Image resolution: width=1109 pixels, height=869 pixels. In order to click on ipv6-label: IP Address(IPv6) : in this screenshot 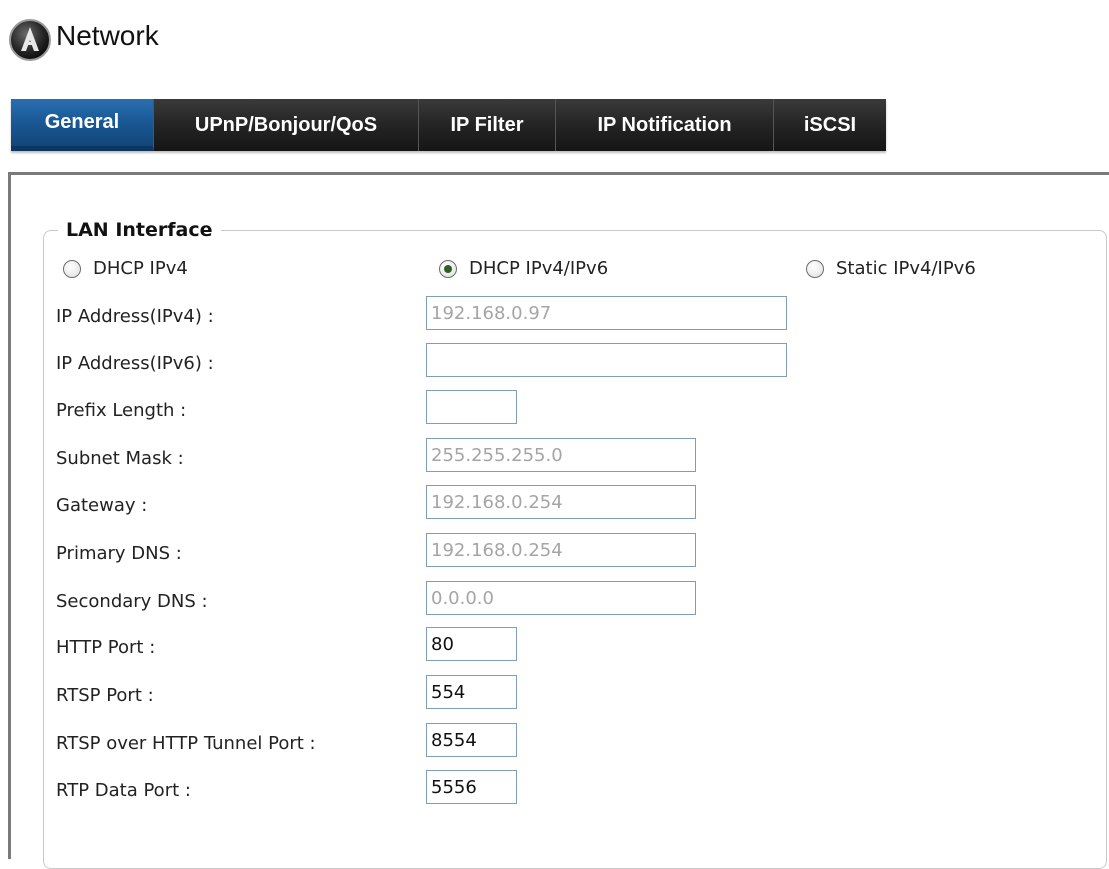, I will do `click(135, 363)`.